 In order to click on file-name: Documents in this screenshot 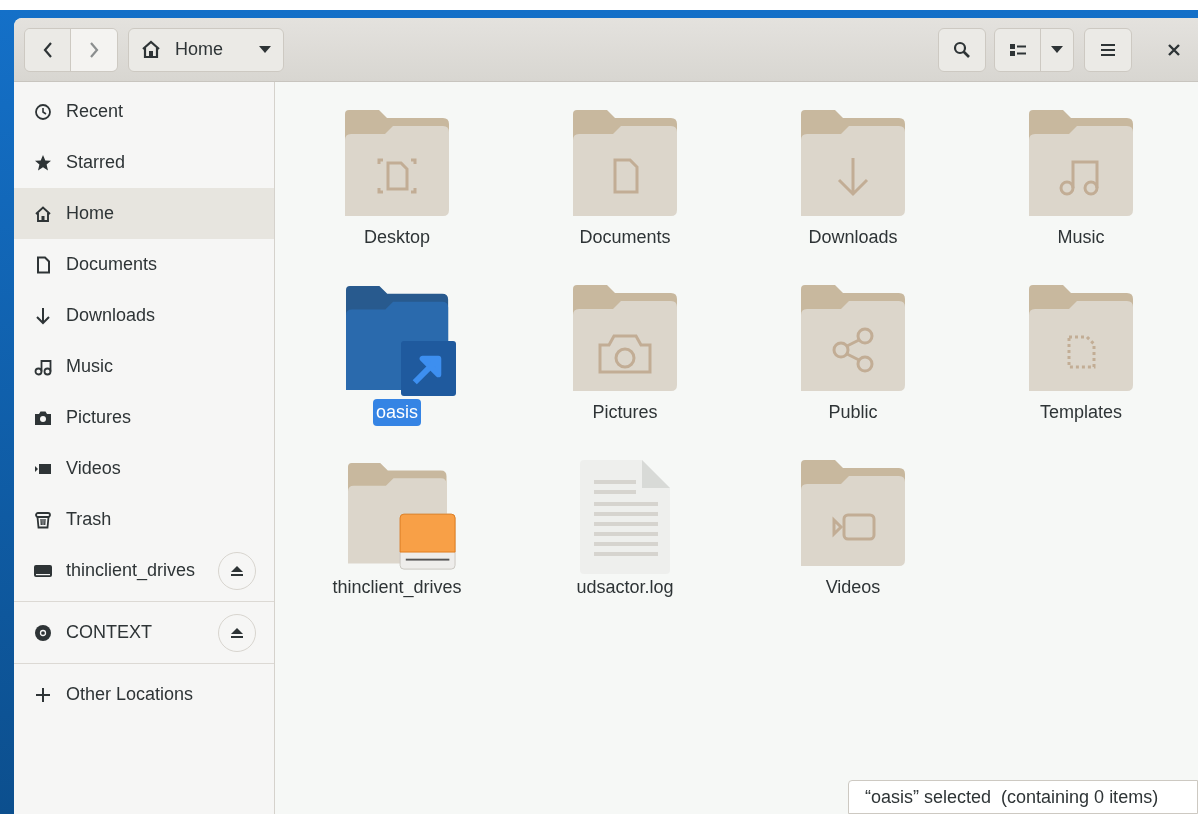, I will do `click(625, 237)`.